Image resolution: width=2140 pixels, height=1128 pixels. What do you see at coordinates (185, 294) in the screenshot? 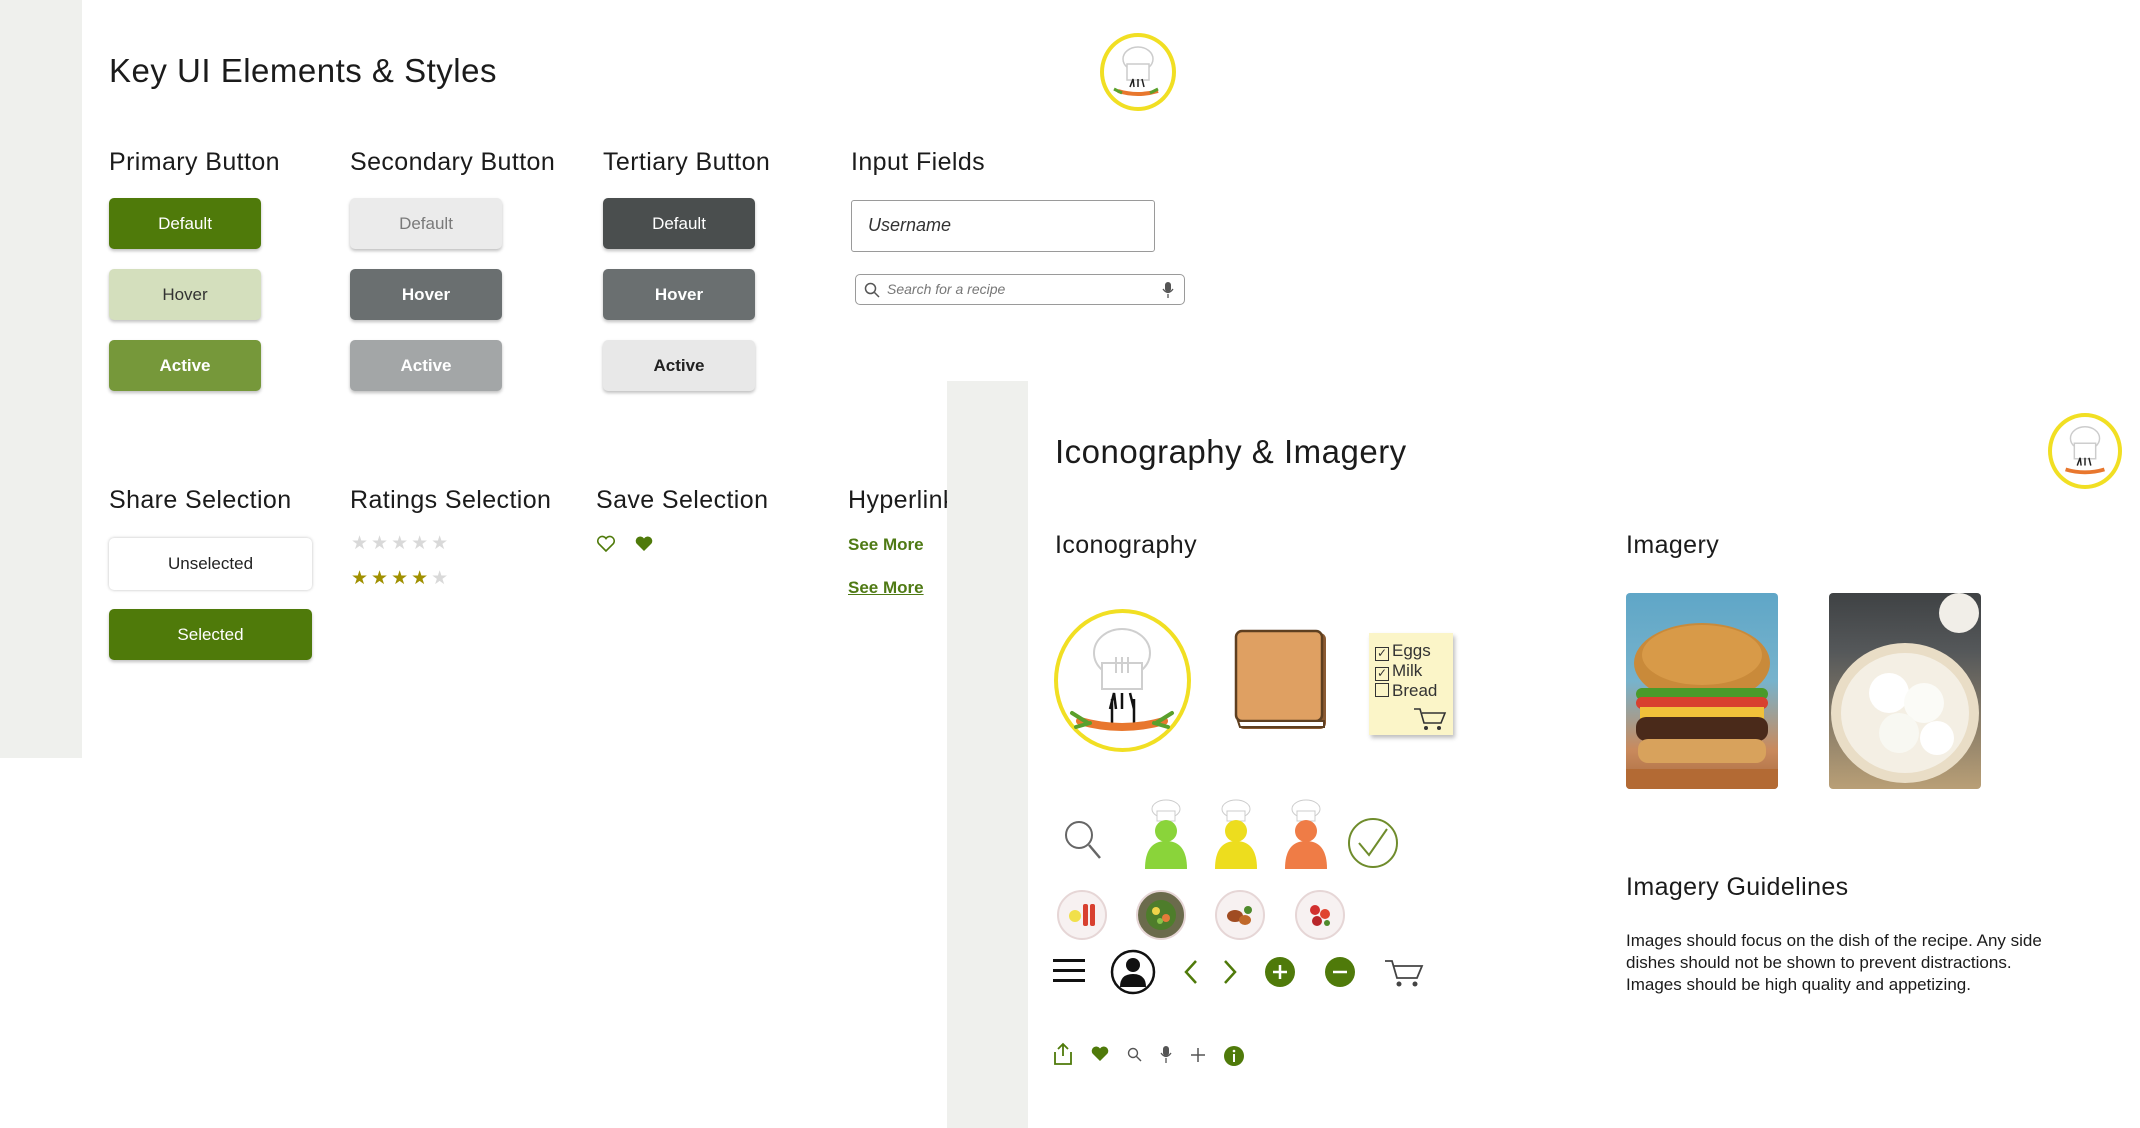
I see `primary-hover-button: Hover` at bounding box center [185, 294].